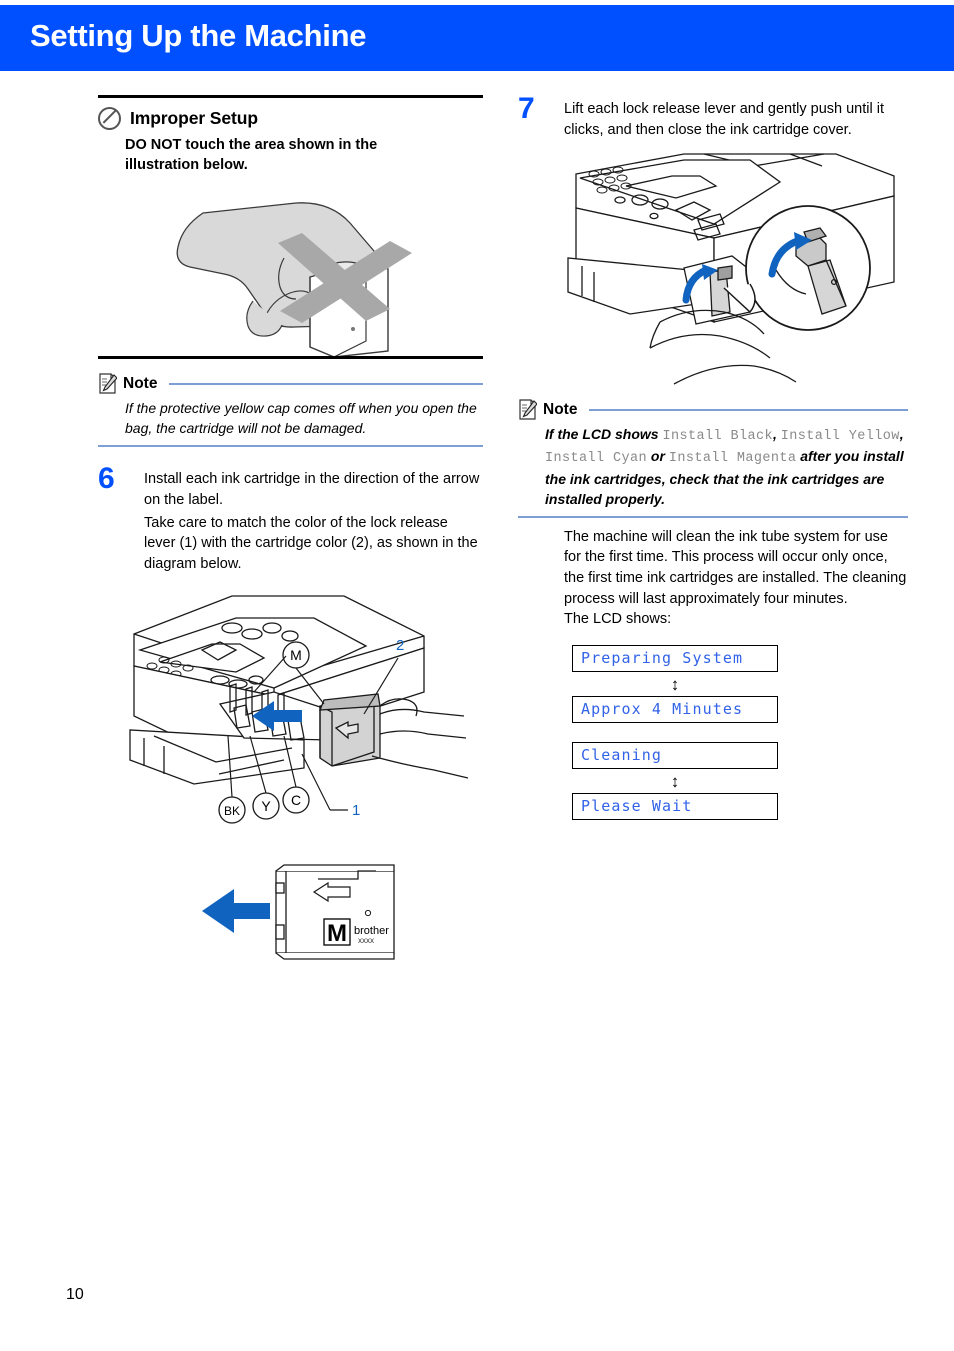 The height and width of the screenshot is (1351, 954). Describe the element at coordinates (198, 35) in the screenshot. I see `page-title: Setting Up the Machine` at that location.